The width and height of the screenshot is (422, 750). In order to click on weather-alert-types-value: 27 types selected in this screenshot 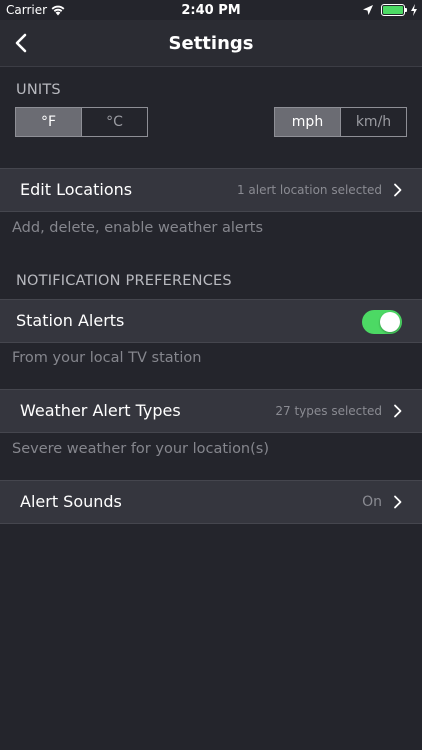, I will do `click(328, 411)`.